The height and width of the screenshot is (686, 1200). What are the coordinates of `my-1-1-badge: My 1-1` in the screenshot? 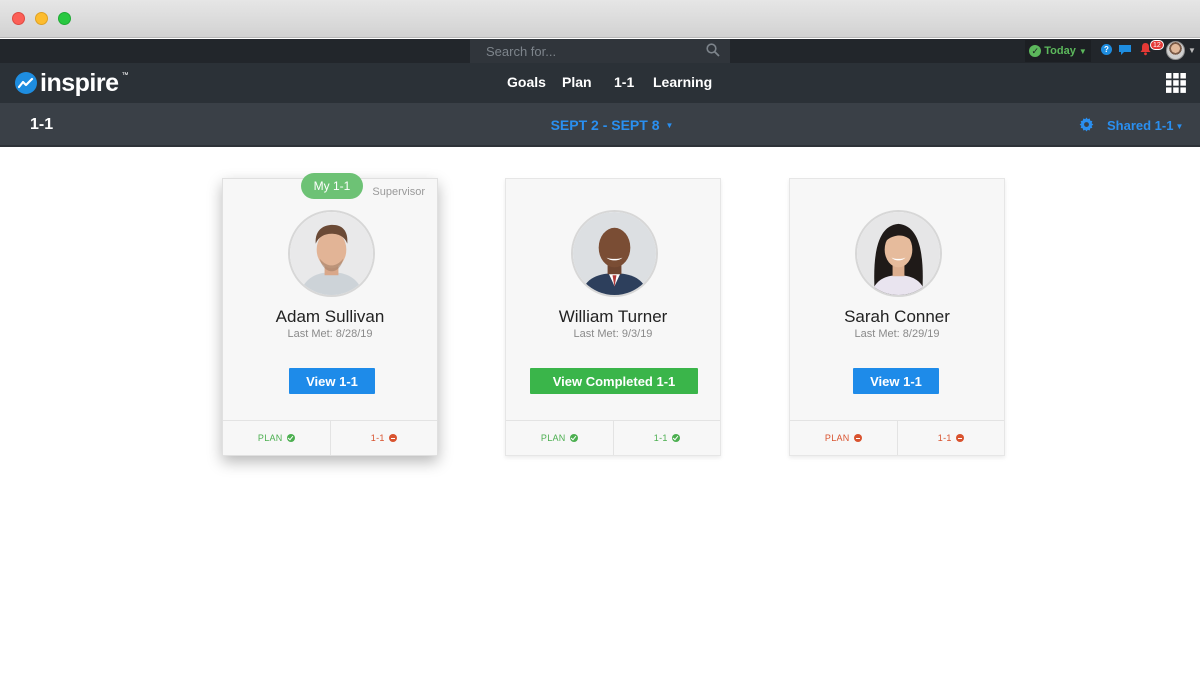 It's located at (332, 186).